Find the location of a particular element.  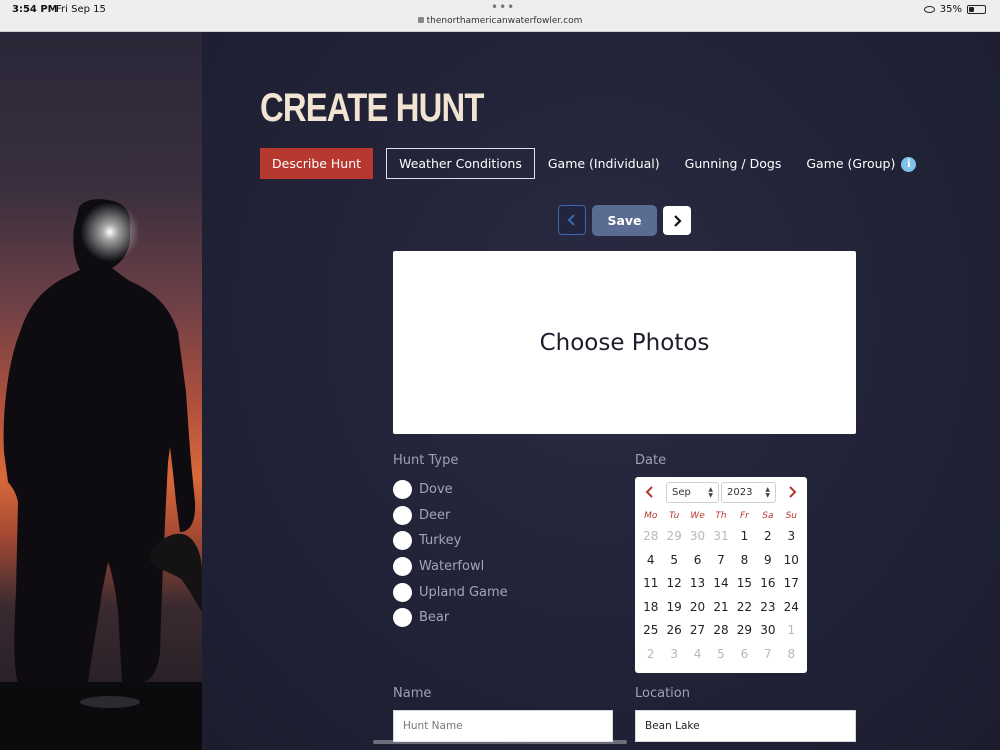

calendar-day: 26 is located at coordinates (673, 631).